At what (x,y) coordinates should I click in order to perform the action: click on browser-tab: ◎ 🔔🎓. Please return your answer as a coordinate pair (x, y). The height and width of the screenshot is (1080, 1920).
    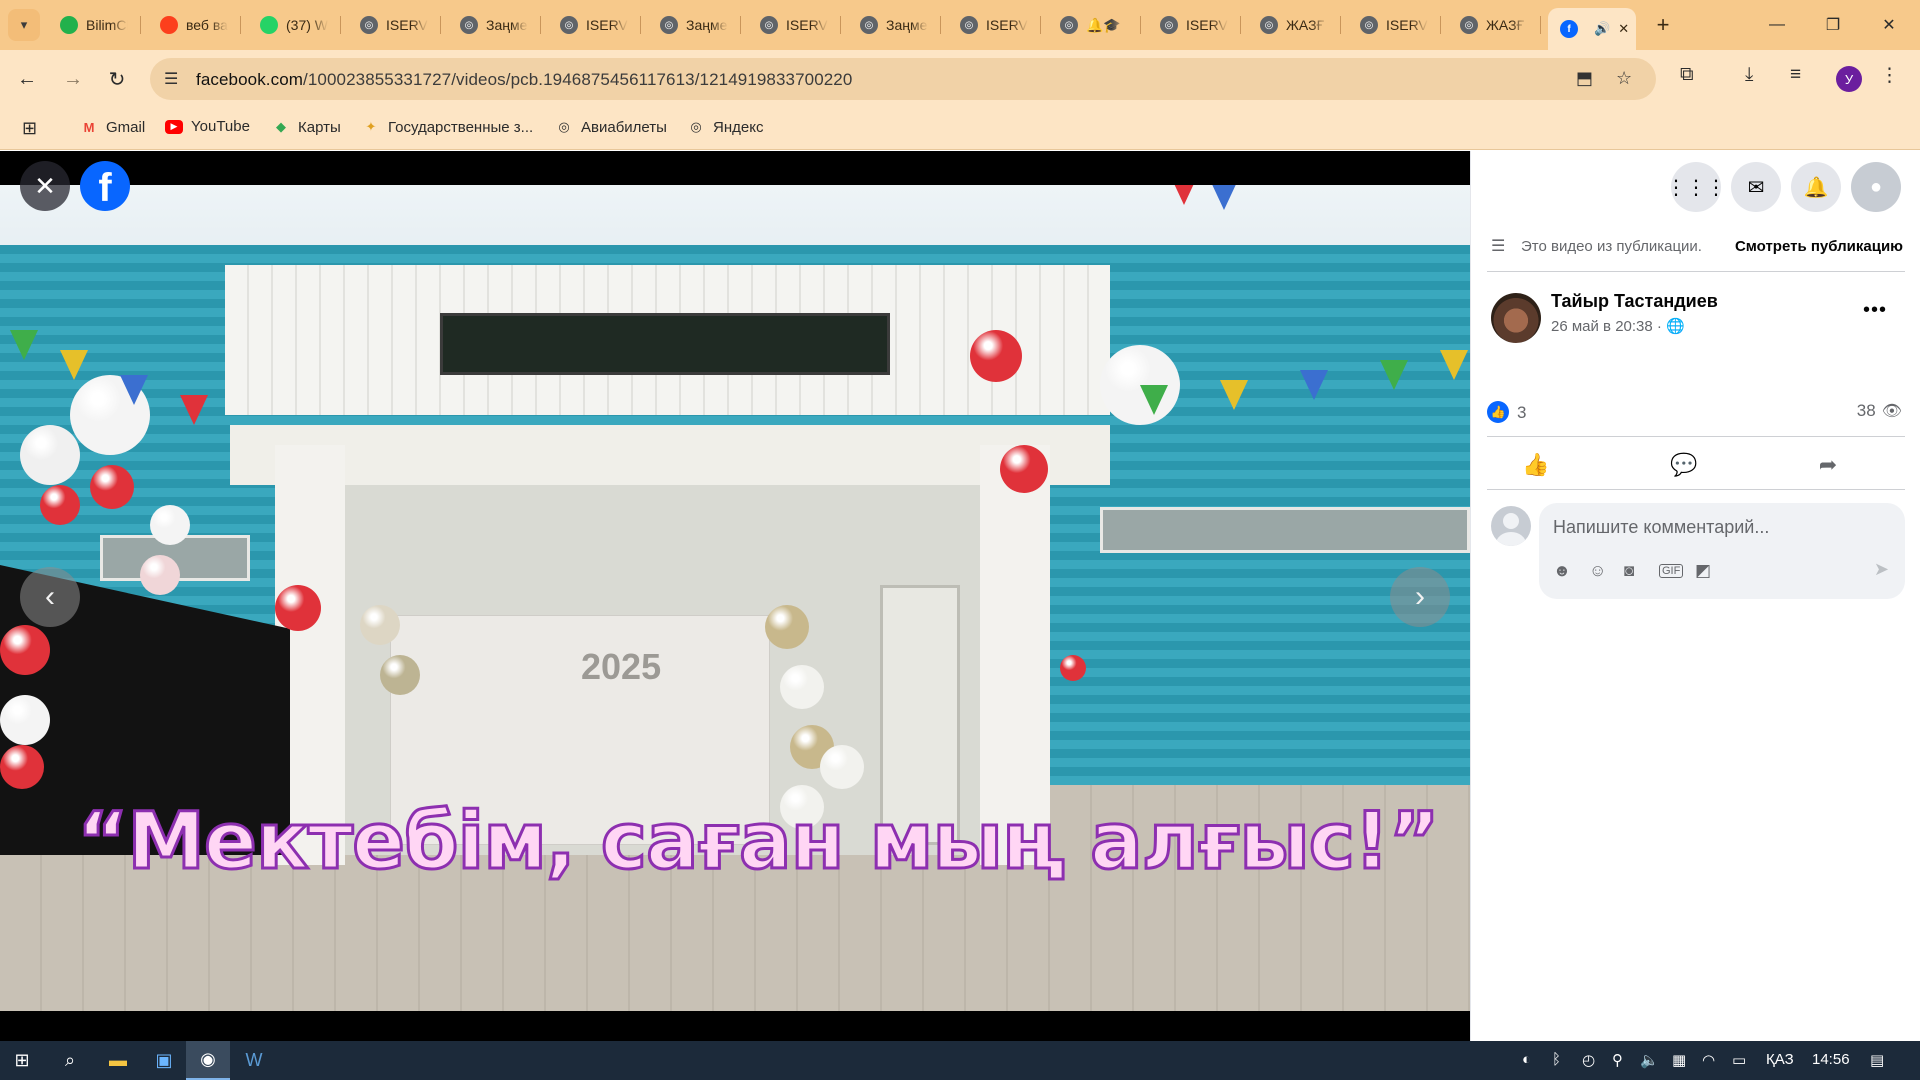
    Looking at the image, I should click on (1088, 25).